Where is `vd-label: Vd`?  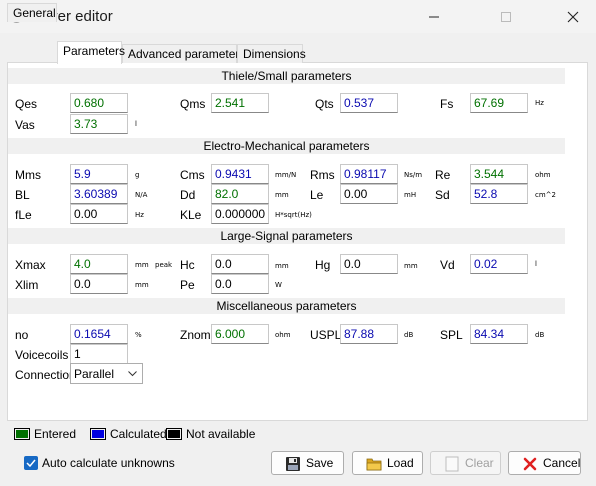
vd-label: Vd is located at coordinates (447, 265).